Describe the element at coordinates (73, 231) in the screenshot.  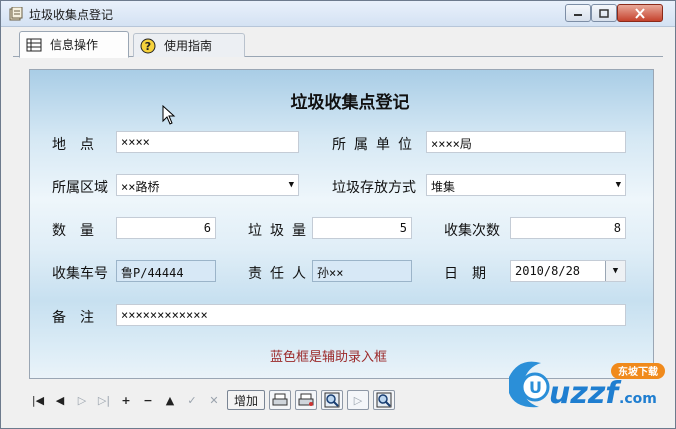
I see `quantity-label: 数 量` at that location.